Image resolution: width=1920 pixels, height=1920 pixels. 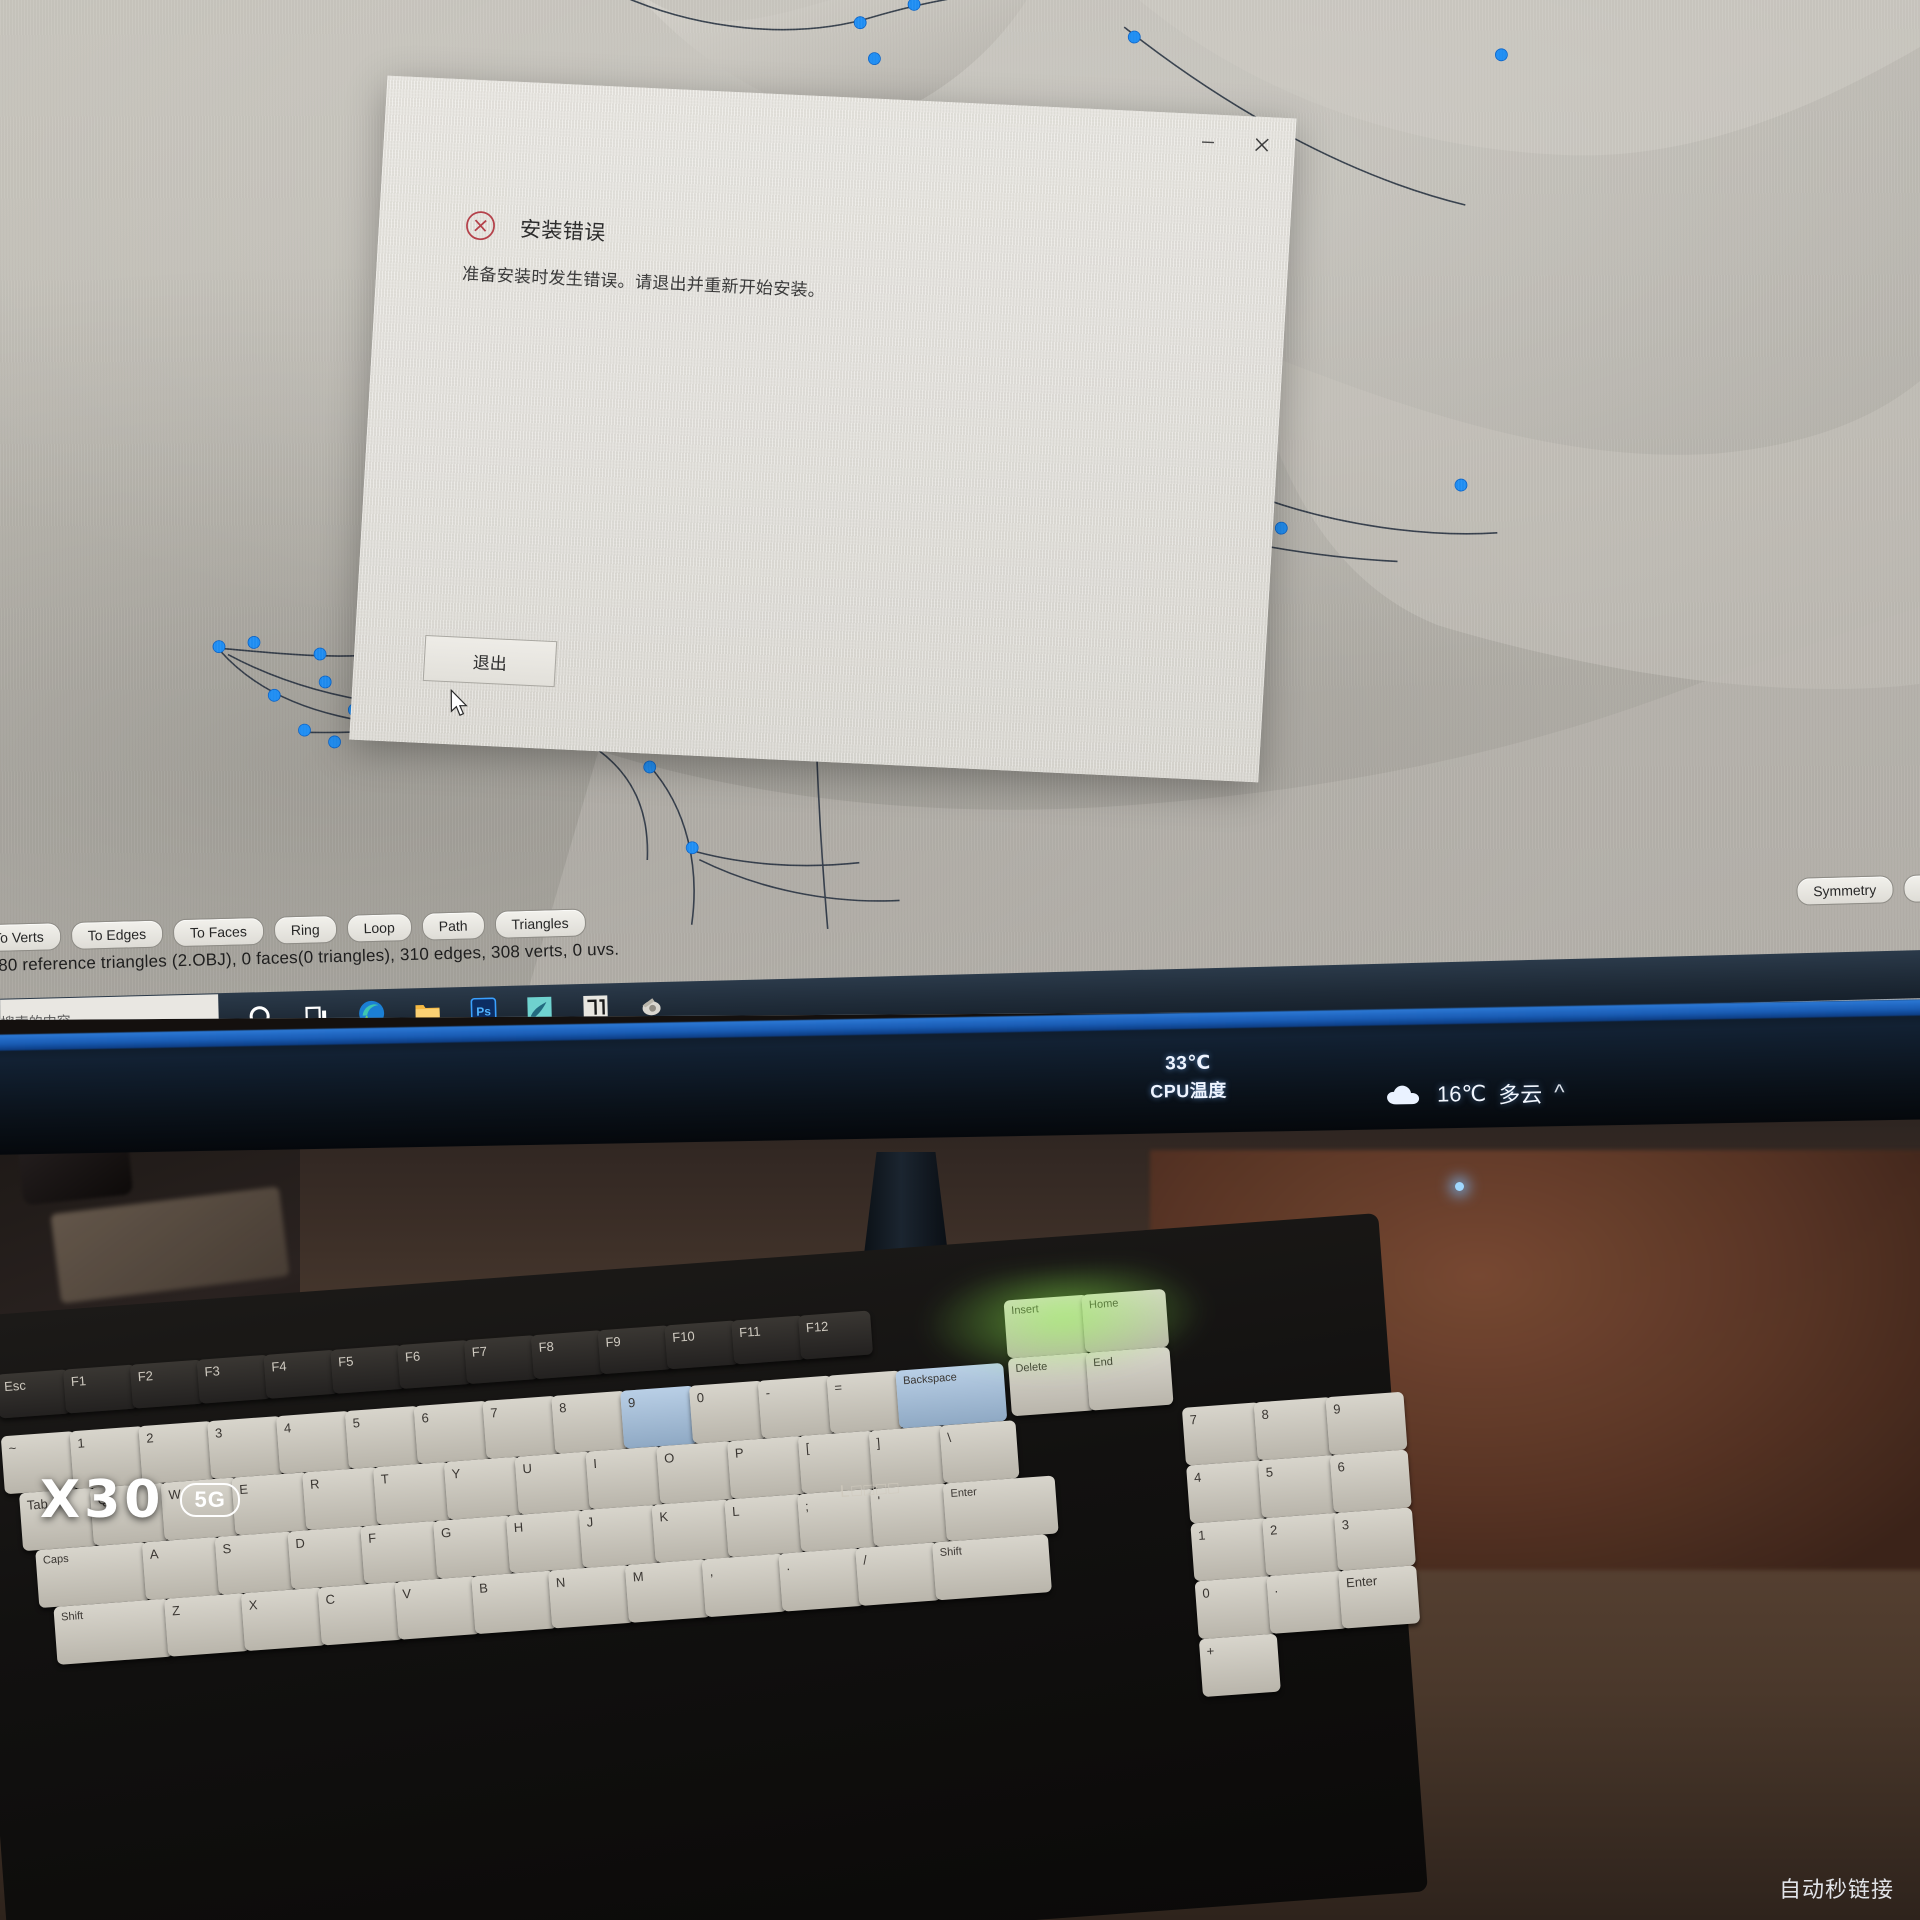 What do you see at coordinates (1231, 1549) in the screenshot?
I see `numpad-key-1: 1` at bounding box center [1231, 1549].